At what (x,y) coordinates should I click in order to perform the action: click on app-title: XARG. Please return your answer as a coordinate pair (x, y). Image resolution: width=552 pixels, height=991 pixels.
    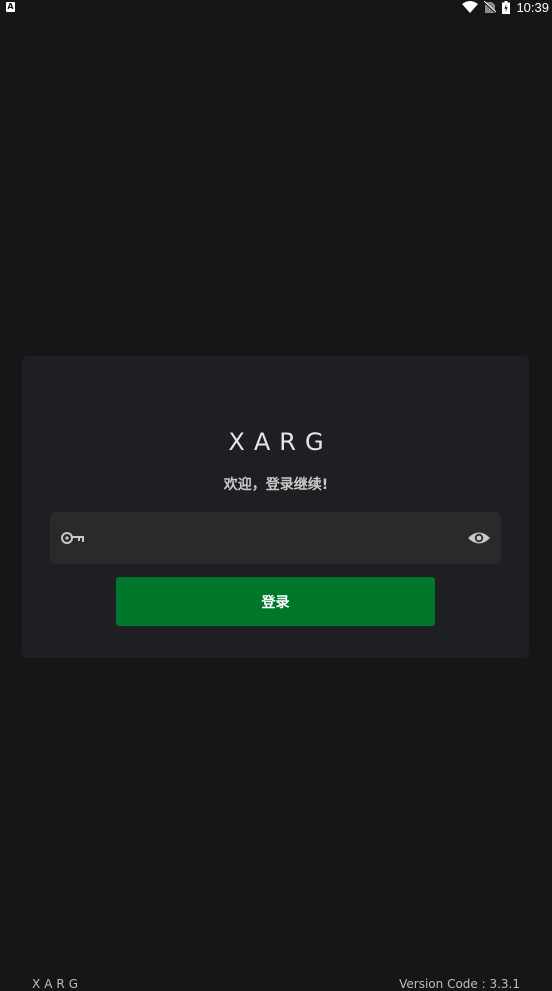
    Looking at the image, I should click on (280, 442).